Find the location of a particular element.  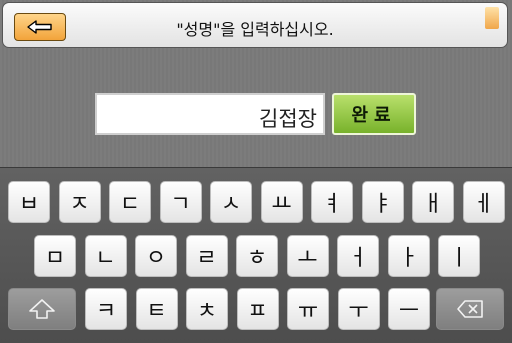

page-title: "성명"을 입력하십시오. is located at coordinates (255, 29).